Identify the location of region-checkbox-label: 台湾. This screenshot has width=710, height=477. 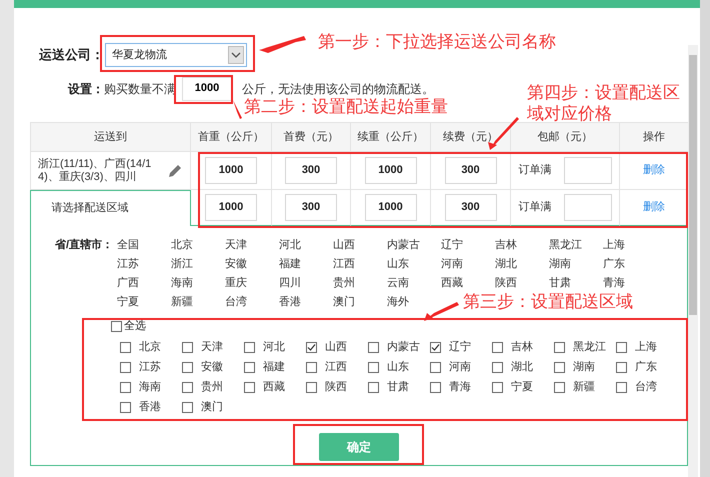
(646, 387).